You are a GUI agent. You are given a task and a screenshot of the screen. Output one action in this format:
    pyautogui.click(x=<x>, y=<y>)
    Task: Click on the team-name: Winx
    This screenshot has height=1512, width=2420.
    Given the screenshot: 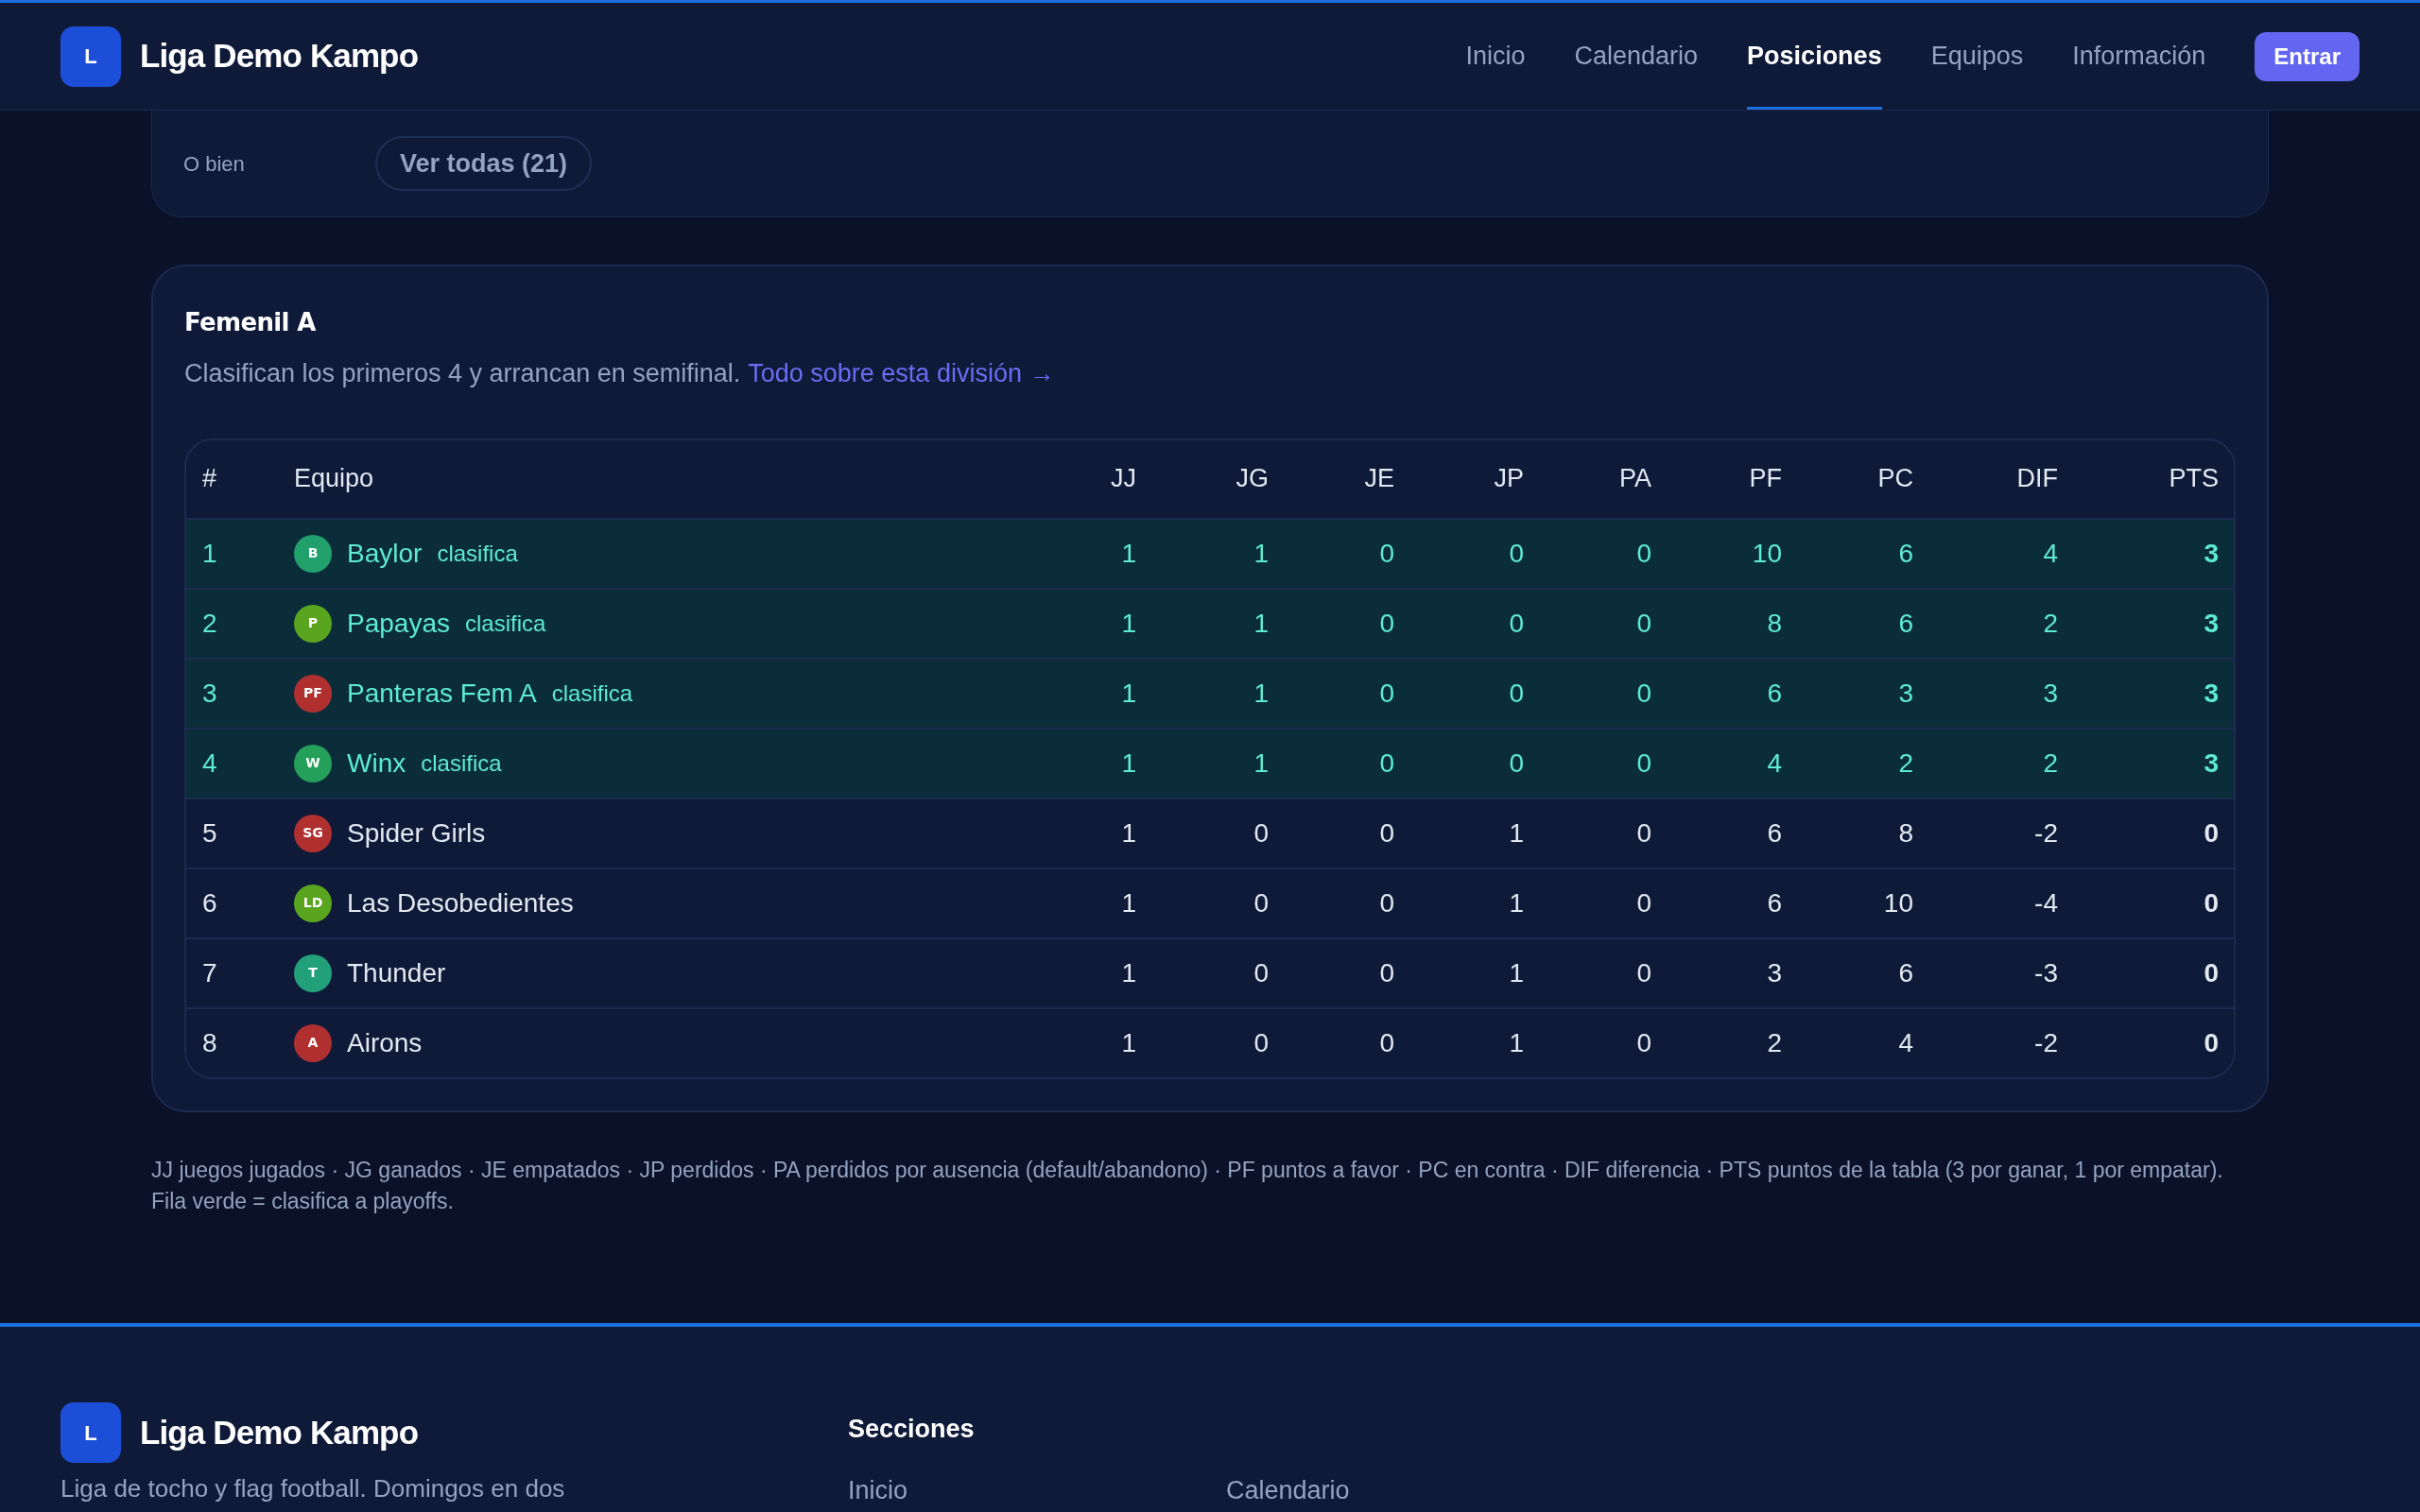 What is the action you would take?
    pyautogui.click(x=376, y=763)
    